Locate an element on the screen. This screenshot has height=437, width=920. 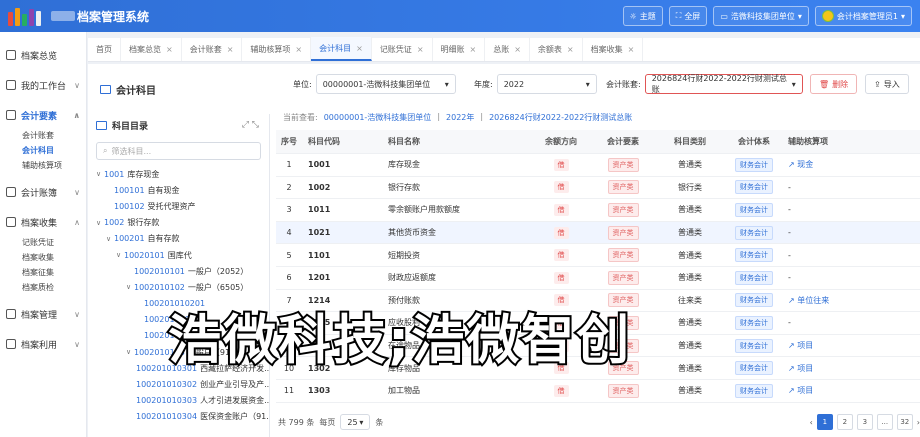
sidebar-item-3: 会计账簿 ∨ is located at coordinates (43, 192).